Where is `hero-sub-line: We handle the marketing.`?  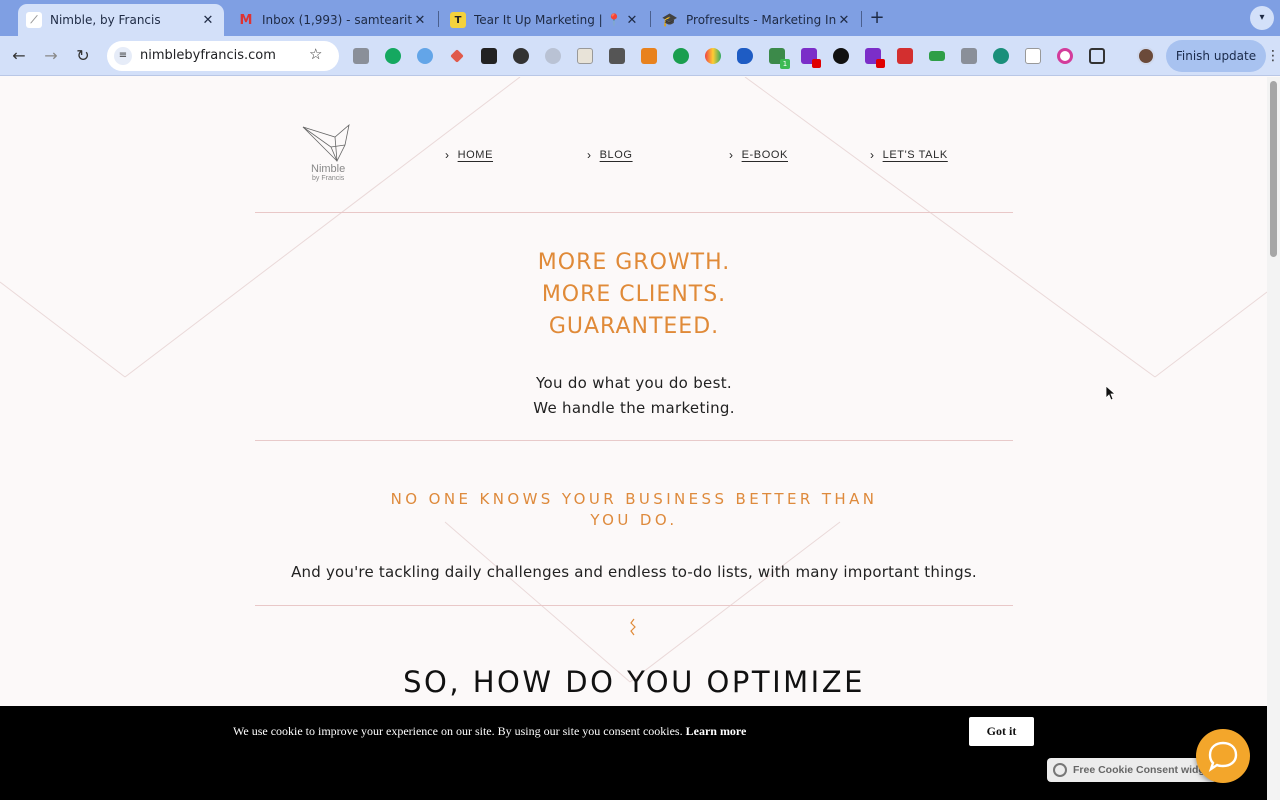 hero-sub-line: We handle the marketing. is located at coordinates (634, 408).